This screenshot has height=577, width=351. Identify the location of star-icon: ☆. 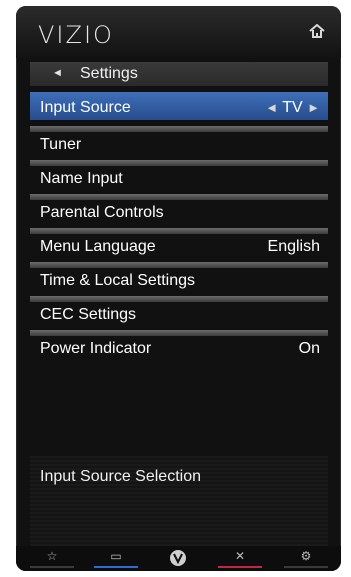
(52, 556).